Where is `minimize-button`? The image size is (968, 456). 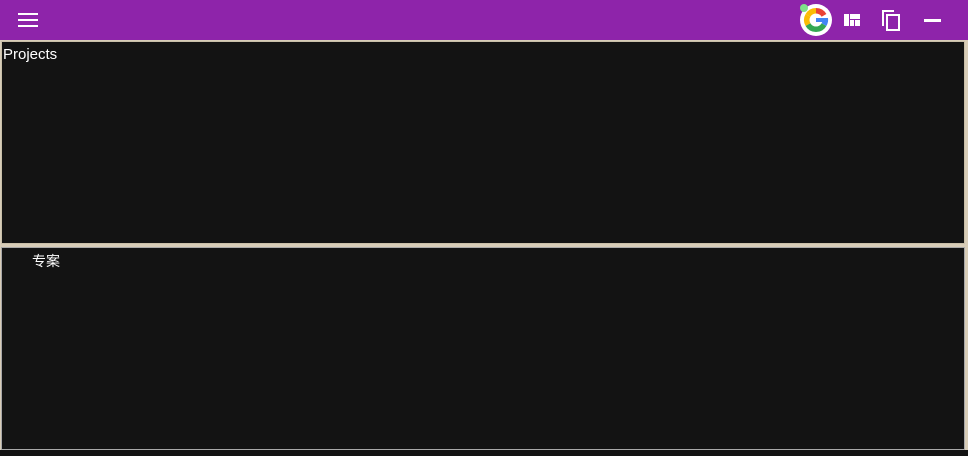 minimize-button is located at coordinates (932, 20).